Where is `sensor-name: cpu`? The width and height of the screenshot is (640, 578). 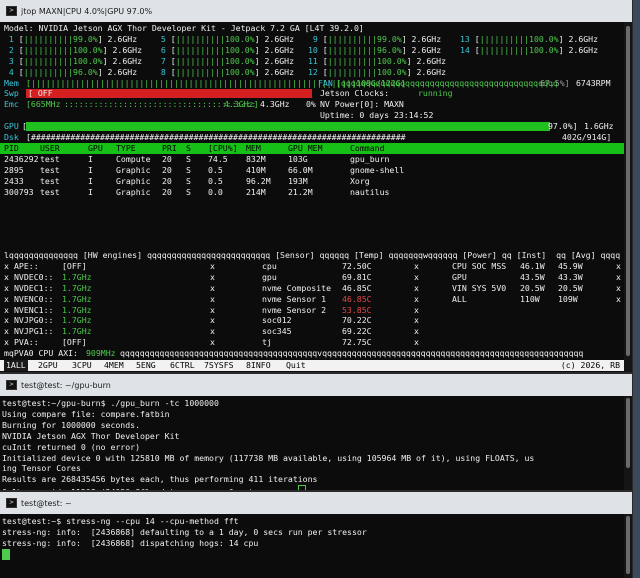
sensor-name: cpu is located at coordinates (269, 265).